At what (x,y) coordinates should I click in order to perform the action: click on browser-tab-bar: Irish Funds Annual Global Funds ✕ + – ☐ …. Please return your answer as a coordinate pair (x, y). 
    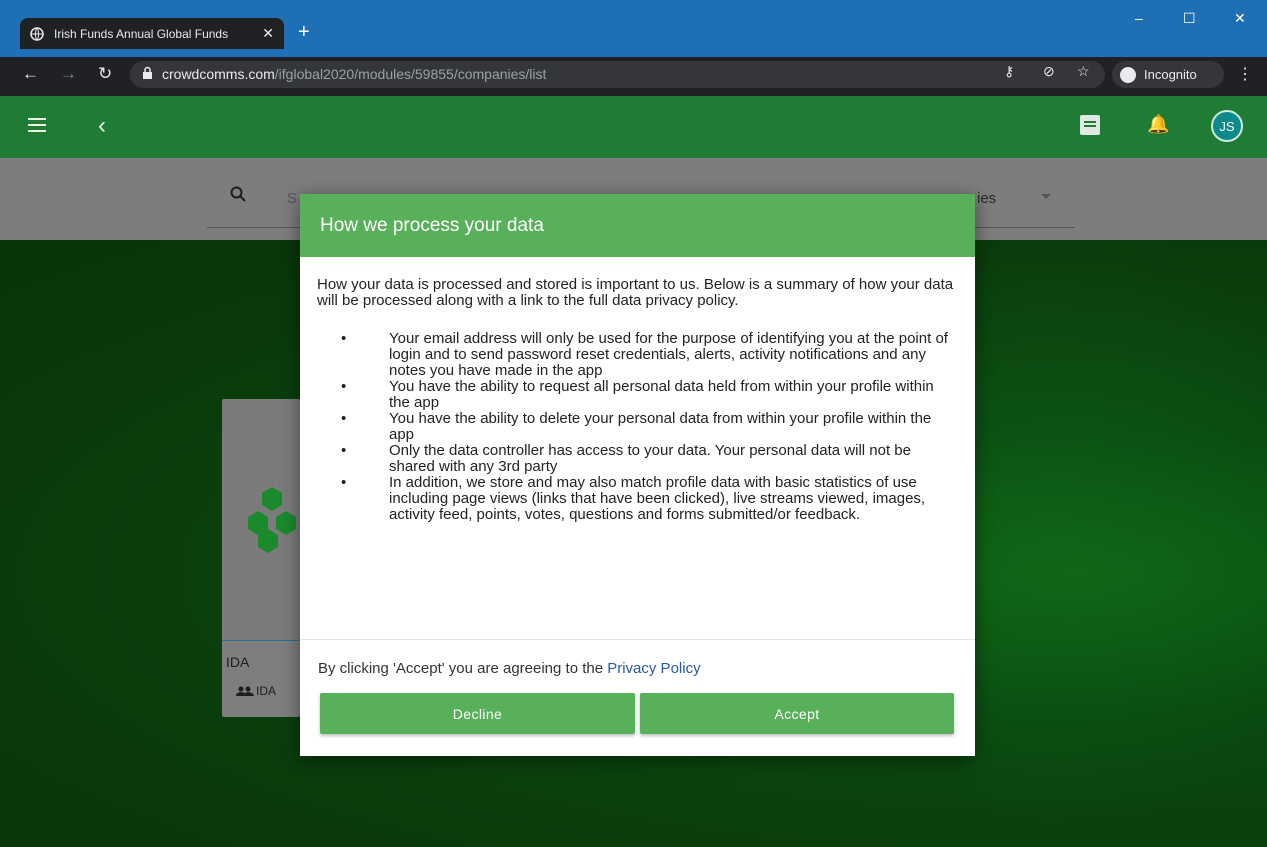
    Looking at the image, I should click on (633, 28).